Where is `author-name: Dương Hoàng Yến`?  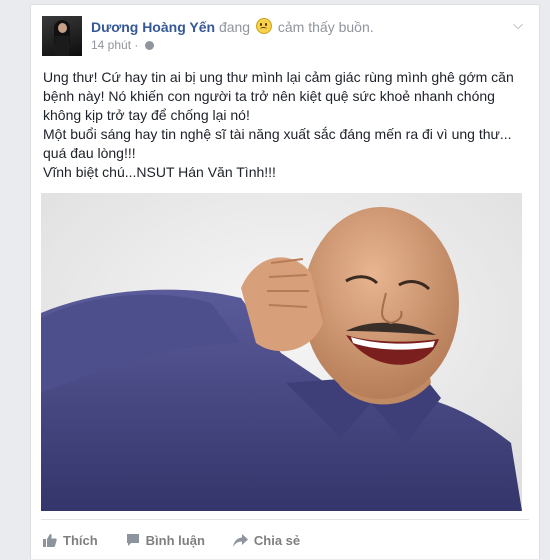
author-name: Dương Hoàng Yến is located at coordinates (153, 27).